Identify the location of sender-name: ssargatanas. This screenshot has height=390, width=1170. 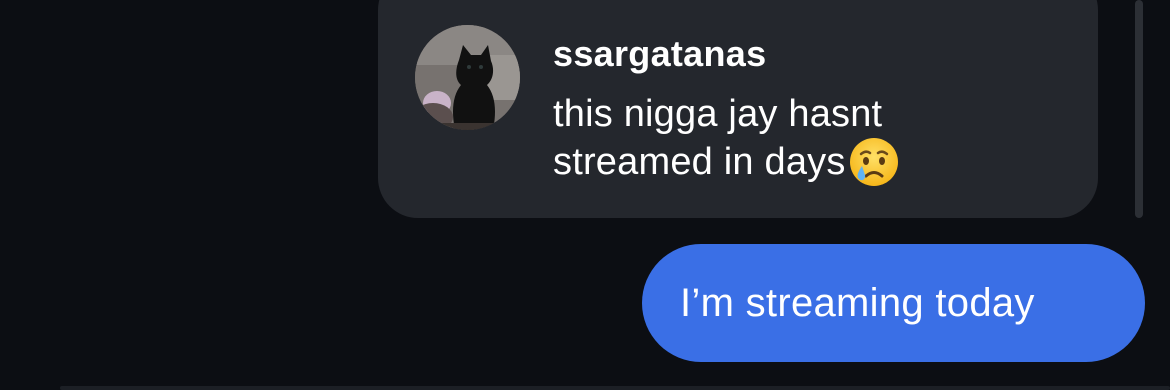
(660, 53).